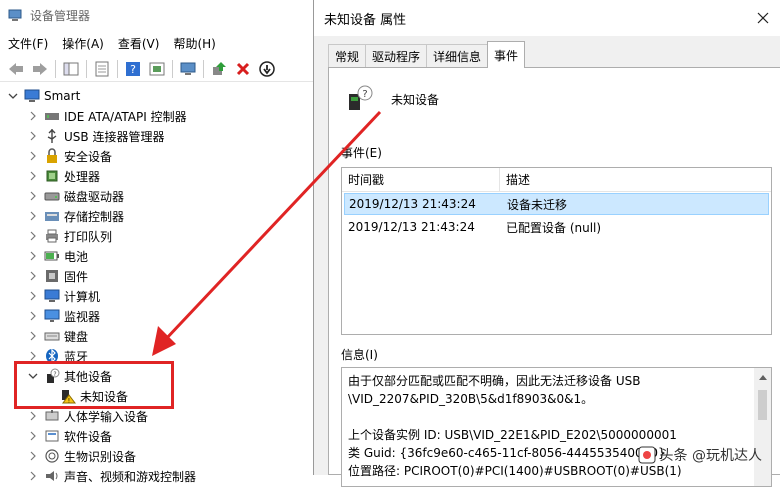 The height and width of the screenshot is (487, 780). Describe the element at coordinates (515, 179) in the screenshot. I see `column-header-description: 描述` at that location.